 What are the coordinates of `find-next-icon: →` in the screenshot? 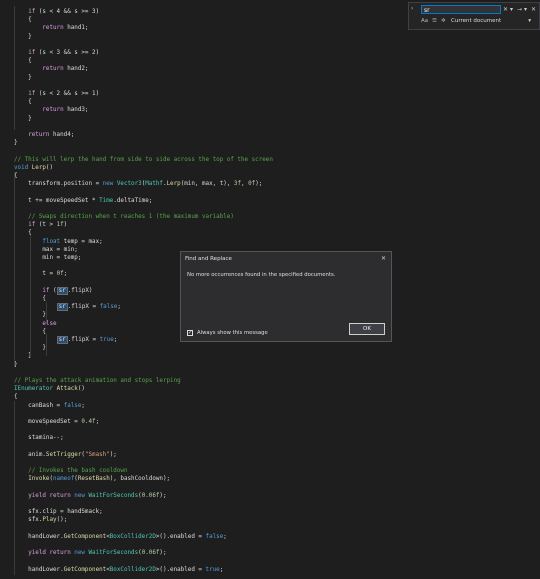 It's located at (519, 9).